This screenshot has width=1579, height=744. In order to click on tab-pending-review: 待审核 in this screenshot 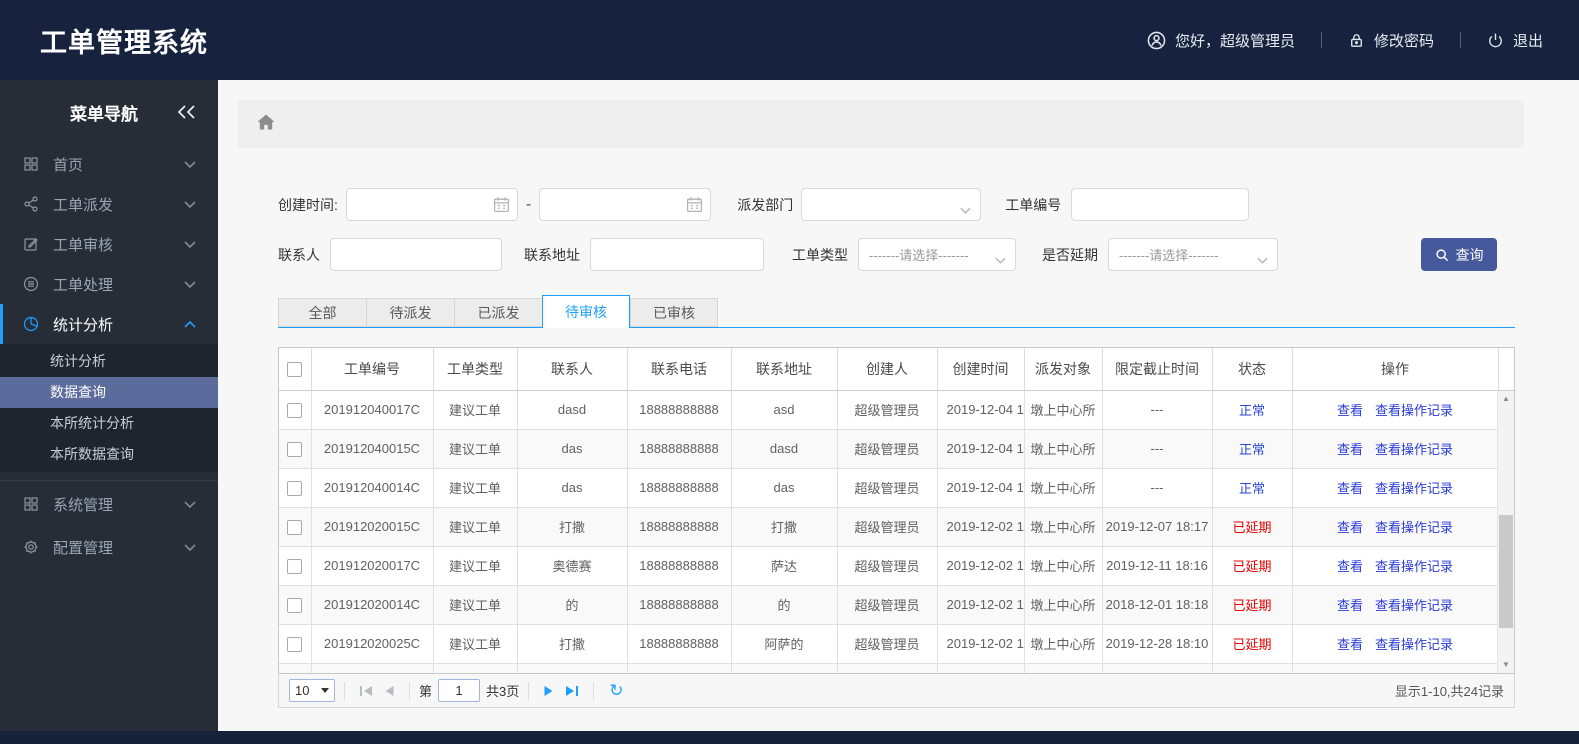, I will do `click(586, 311)`.